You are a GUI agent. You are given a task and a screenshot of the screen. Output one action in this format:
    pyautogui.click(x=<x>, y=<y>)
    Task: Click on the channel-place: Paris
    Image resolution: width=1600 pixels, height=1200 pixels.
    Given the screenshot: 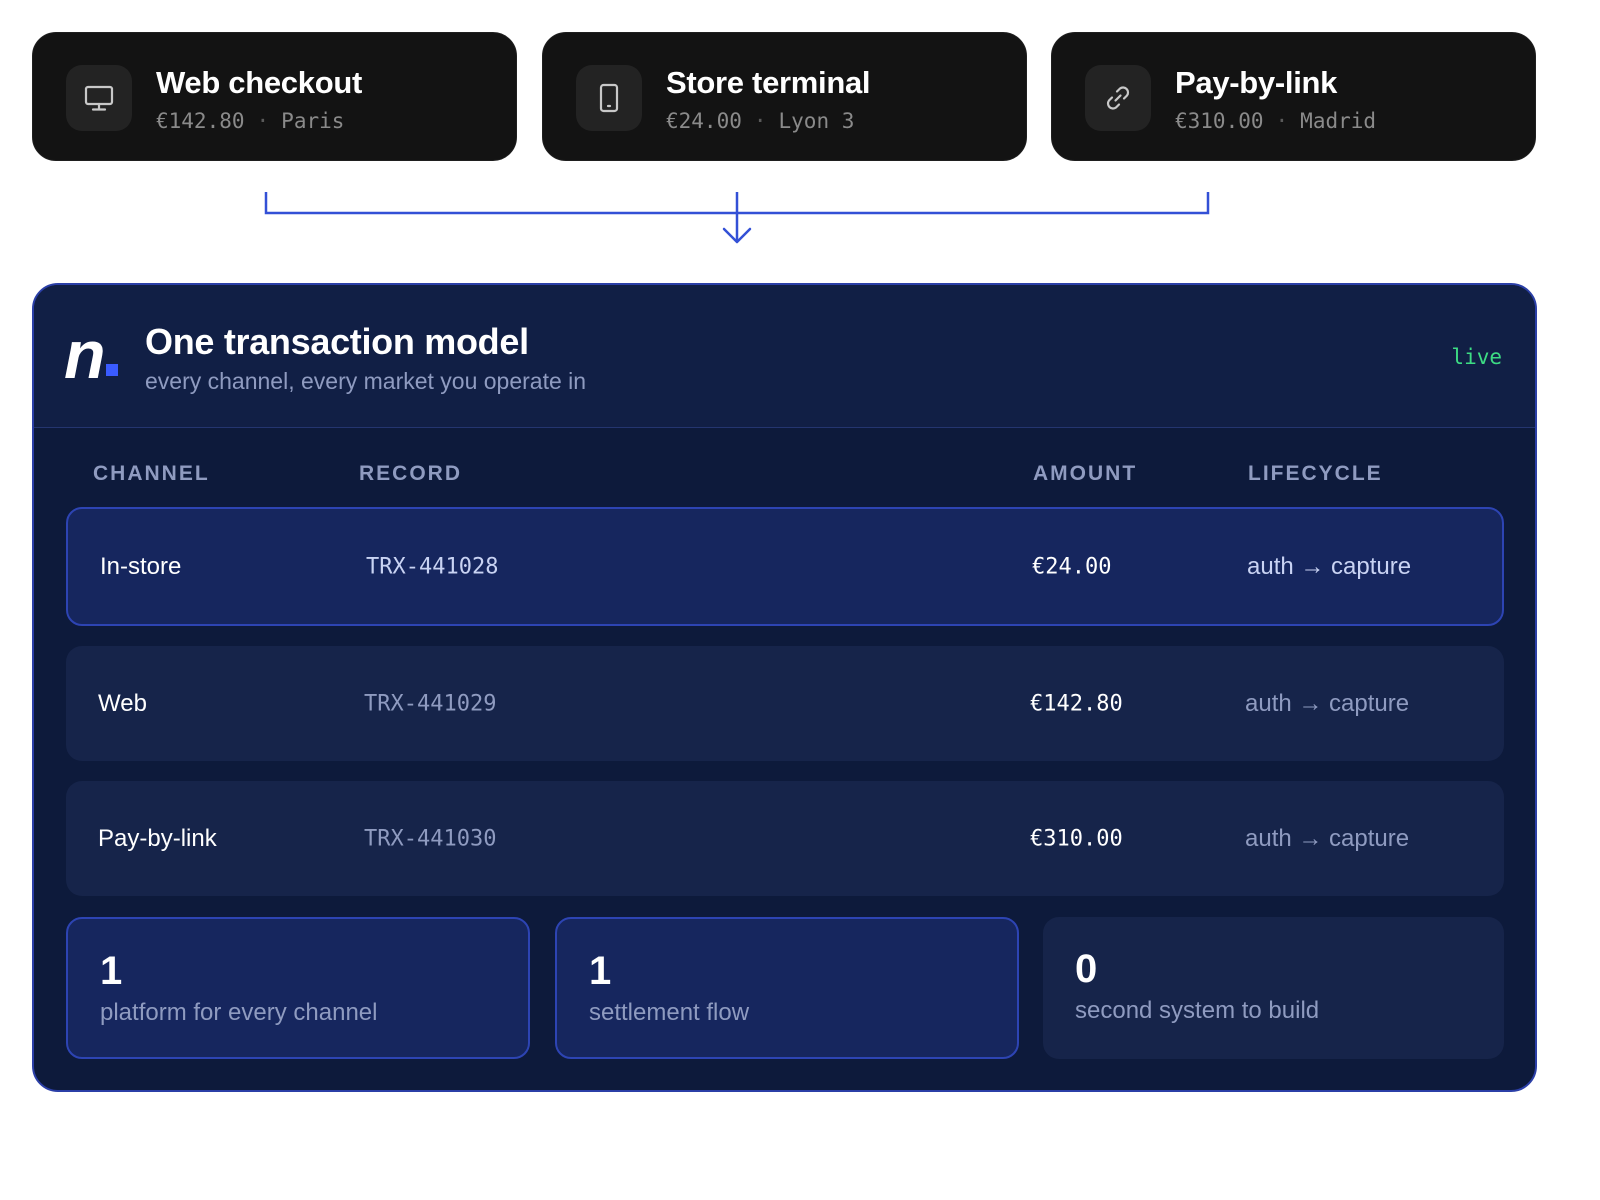 What is the action you would take?
    pyautogui.click(x=313, y=121)
    